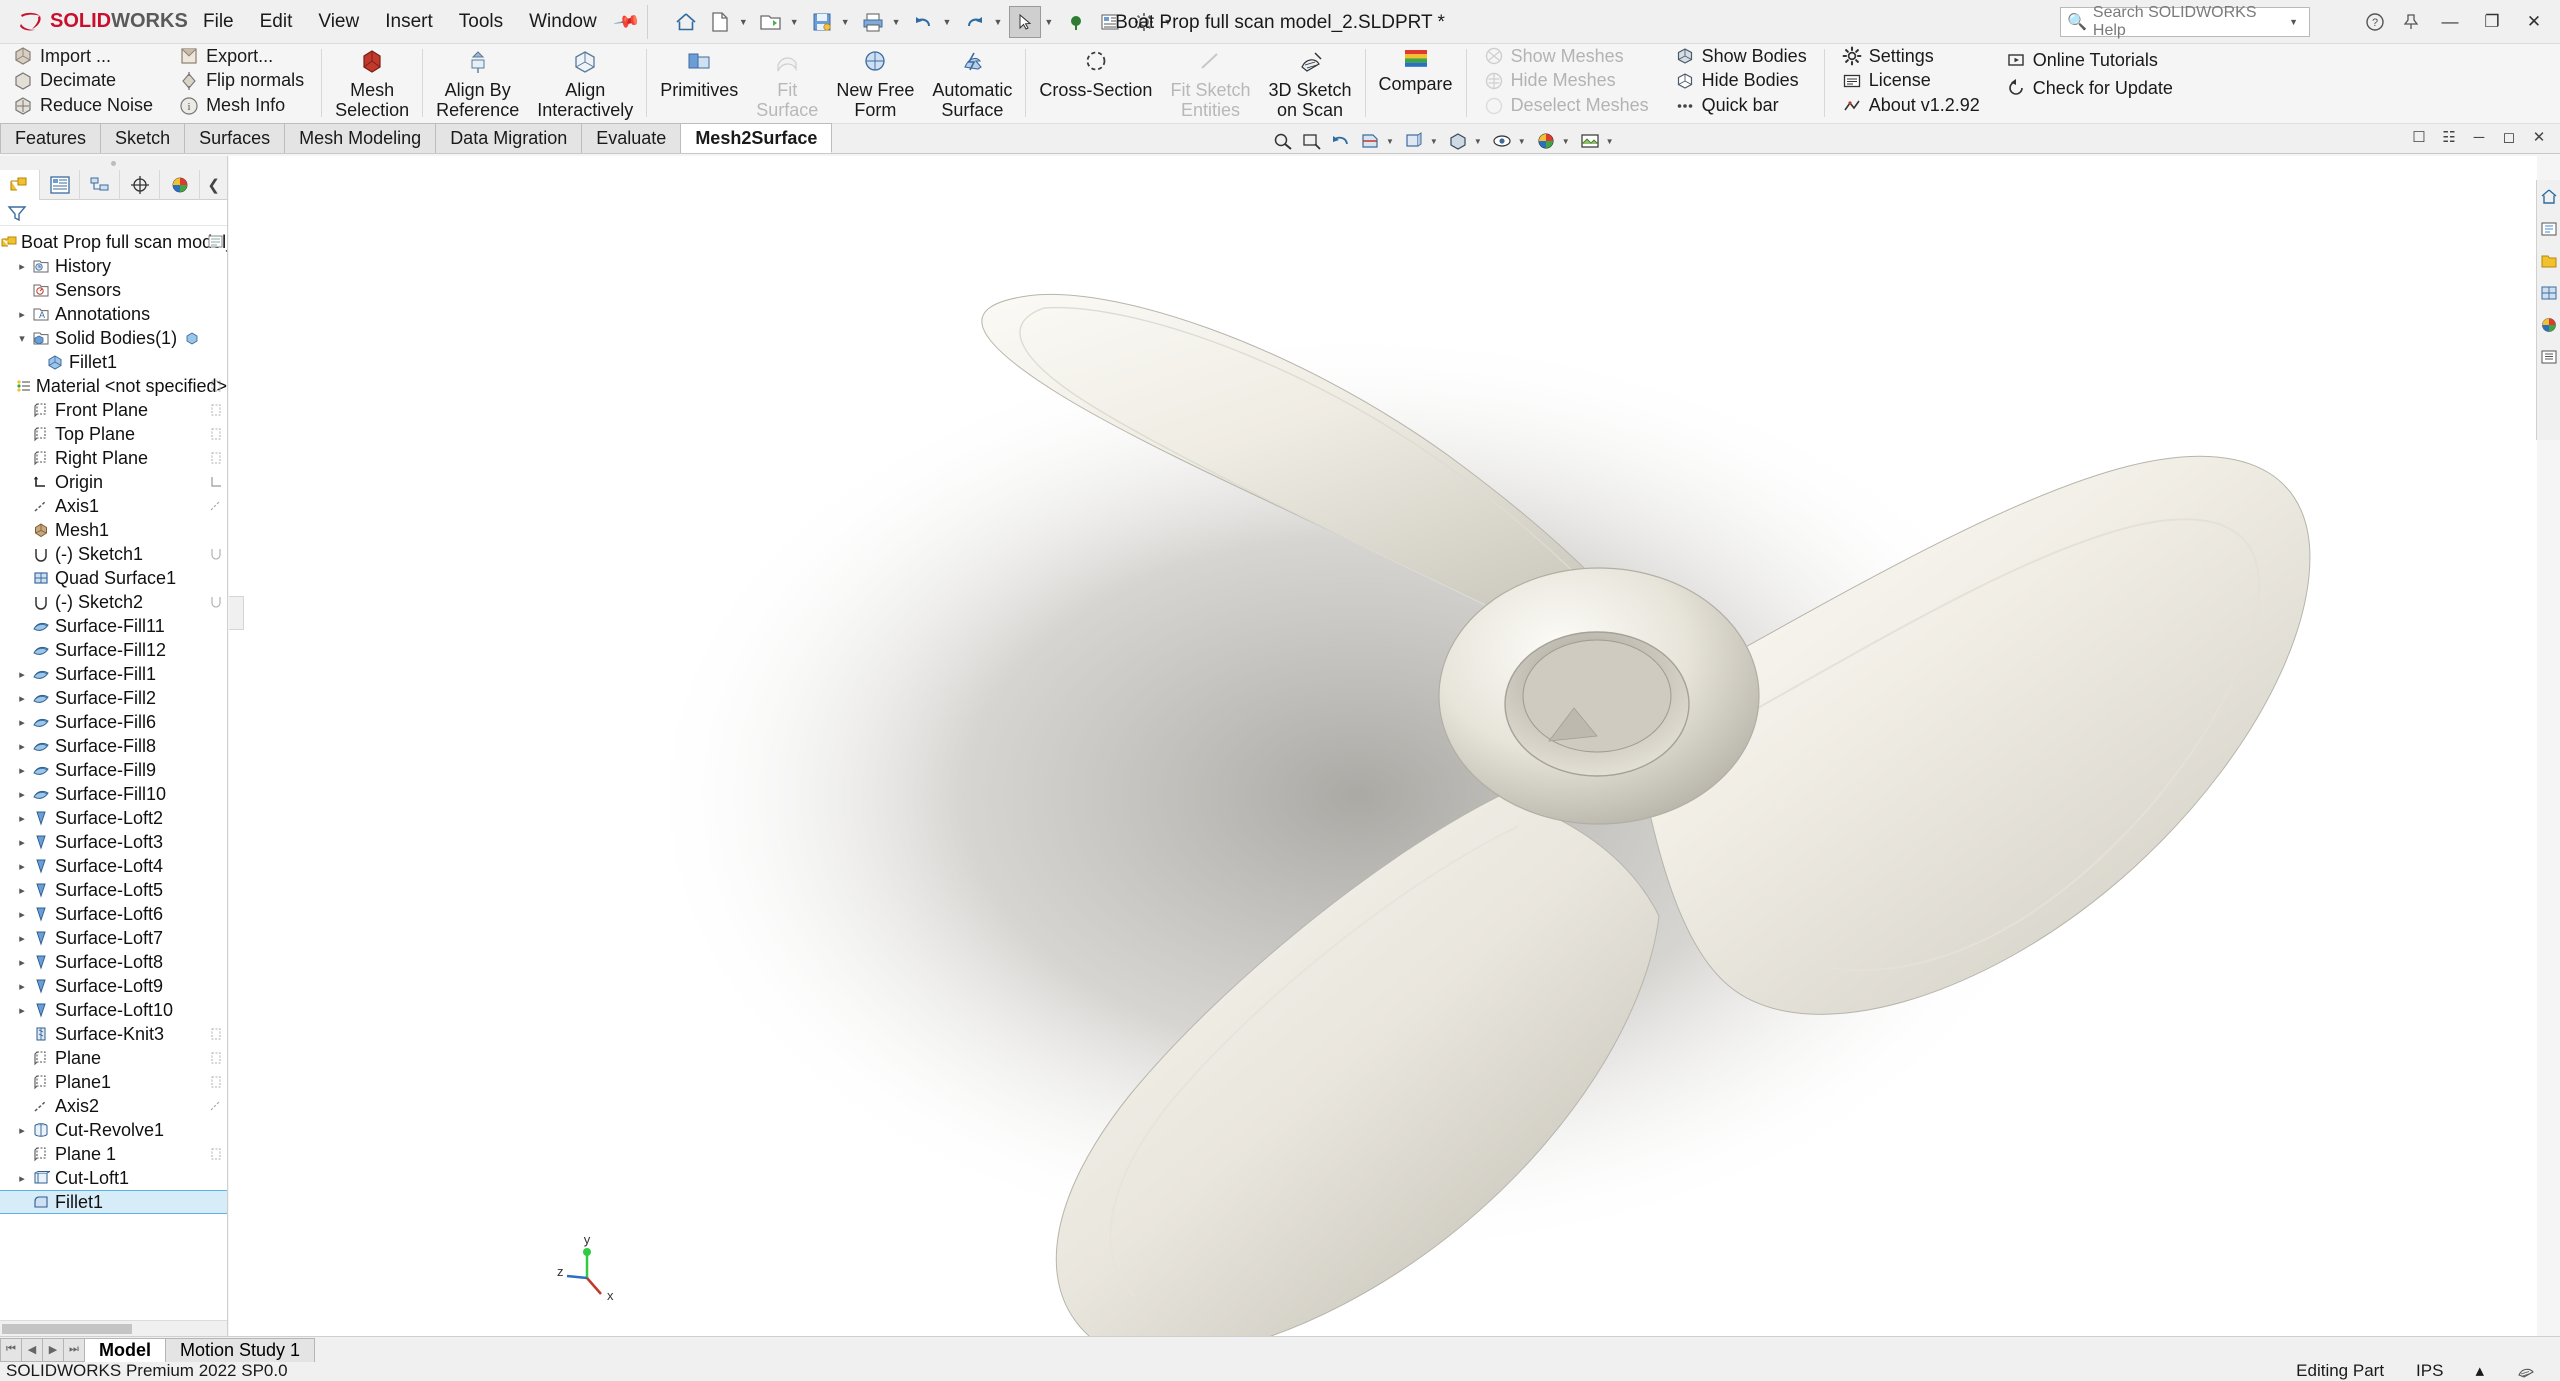 The width and height of the screenshot is (2560, 1381). I want to click on home-icon, so click(686, 22).